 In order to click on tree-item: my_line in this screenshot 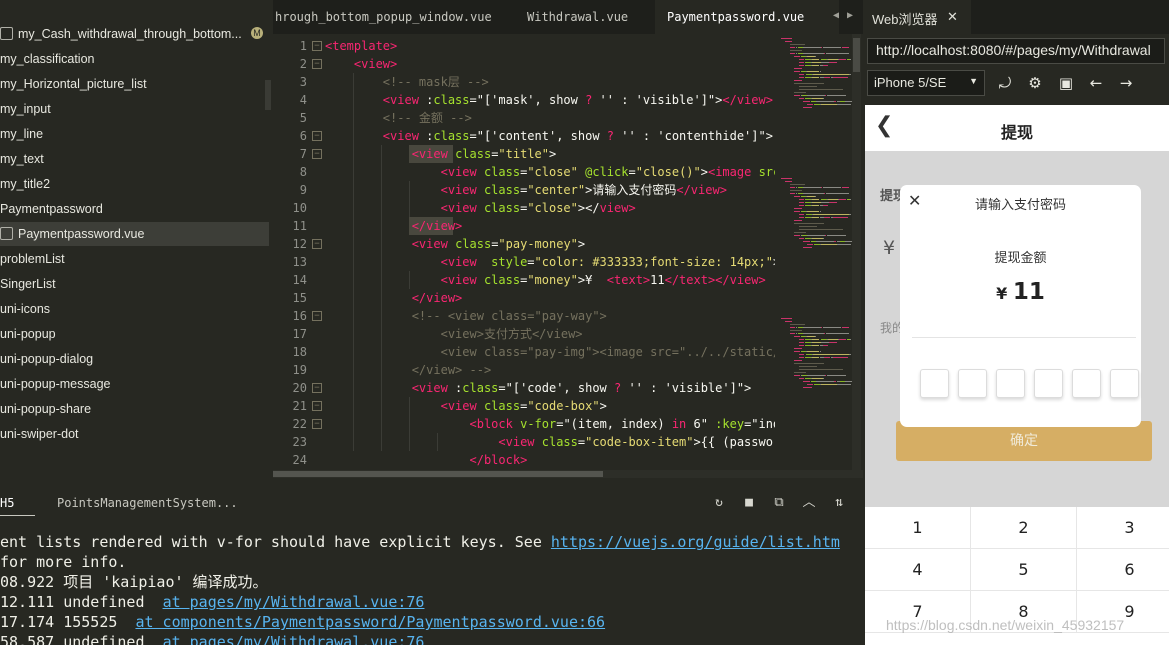, I will do `click(132, 134)`.